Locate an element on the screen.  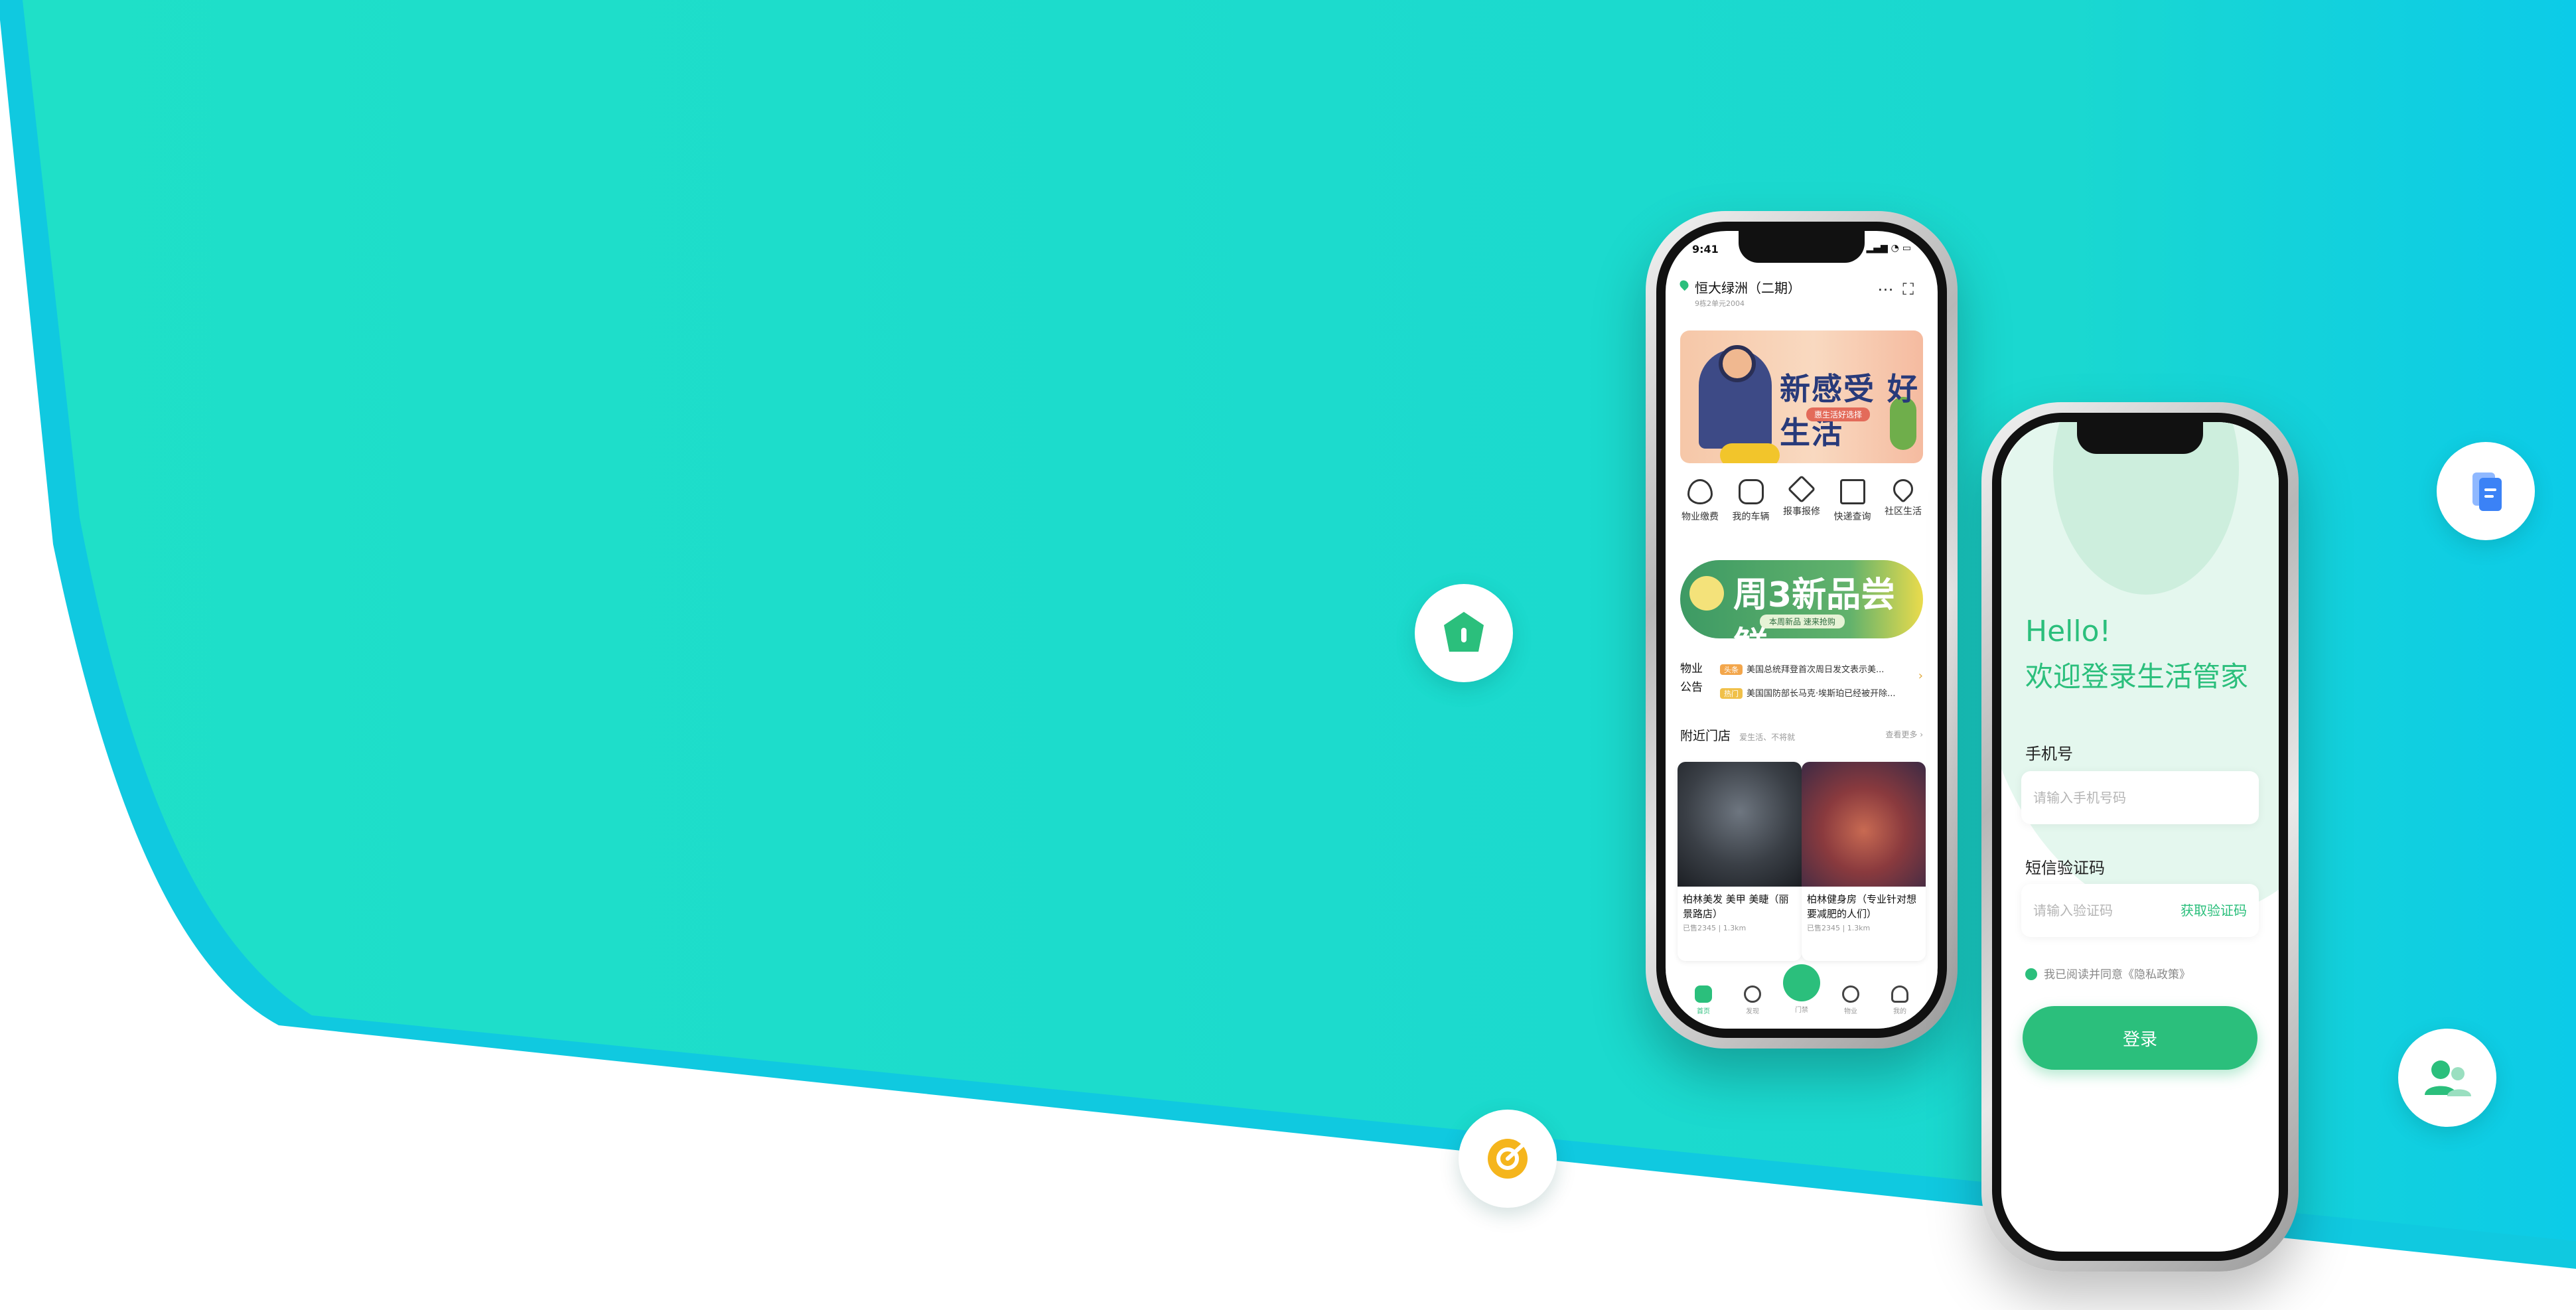
phone-input is located at coordinates (2140, 797).